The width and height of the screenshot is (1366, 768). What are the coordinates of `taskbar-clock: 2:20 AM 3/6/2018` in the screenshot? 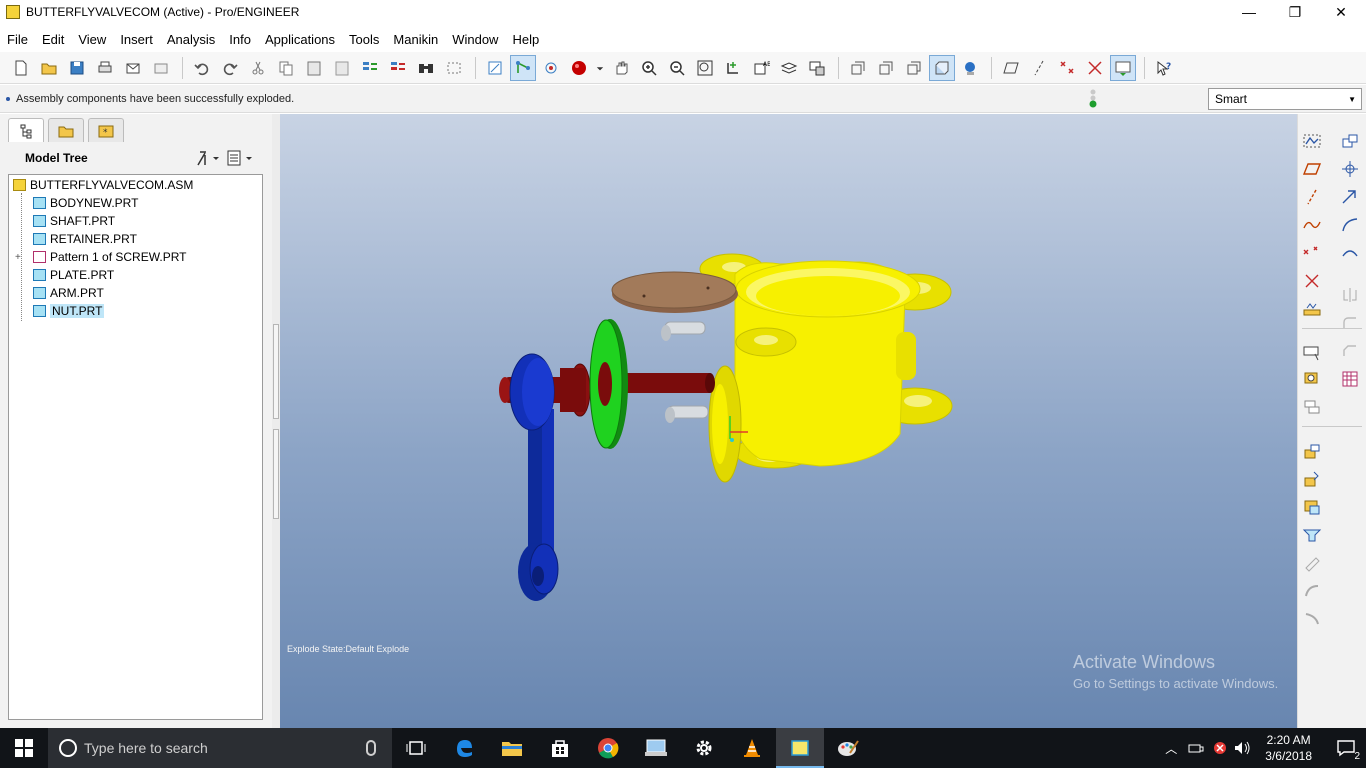 It's located at (1288, 748).